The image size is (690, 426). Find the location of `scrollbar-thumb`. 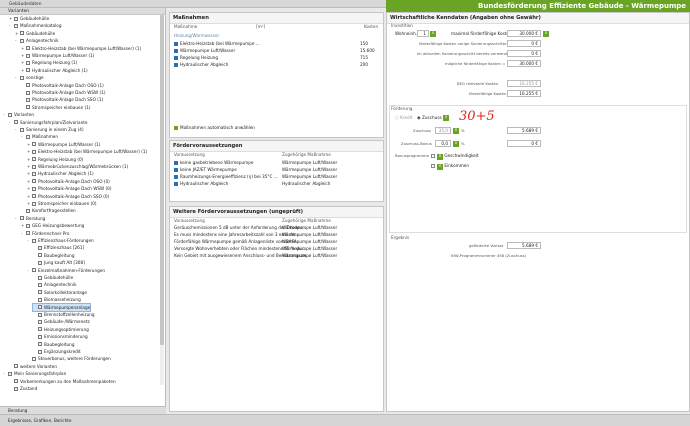

scrollbar-thumb is located at coordinates (162, 180).